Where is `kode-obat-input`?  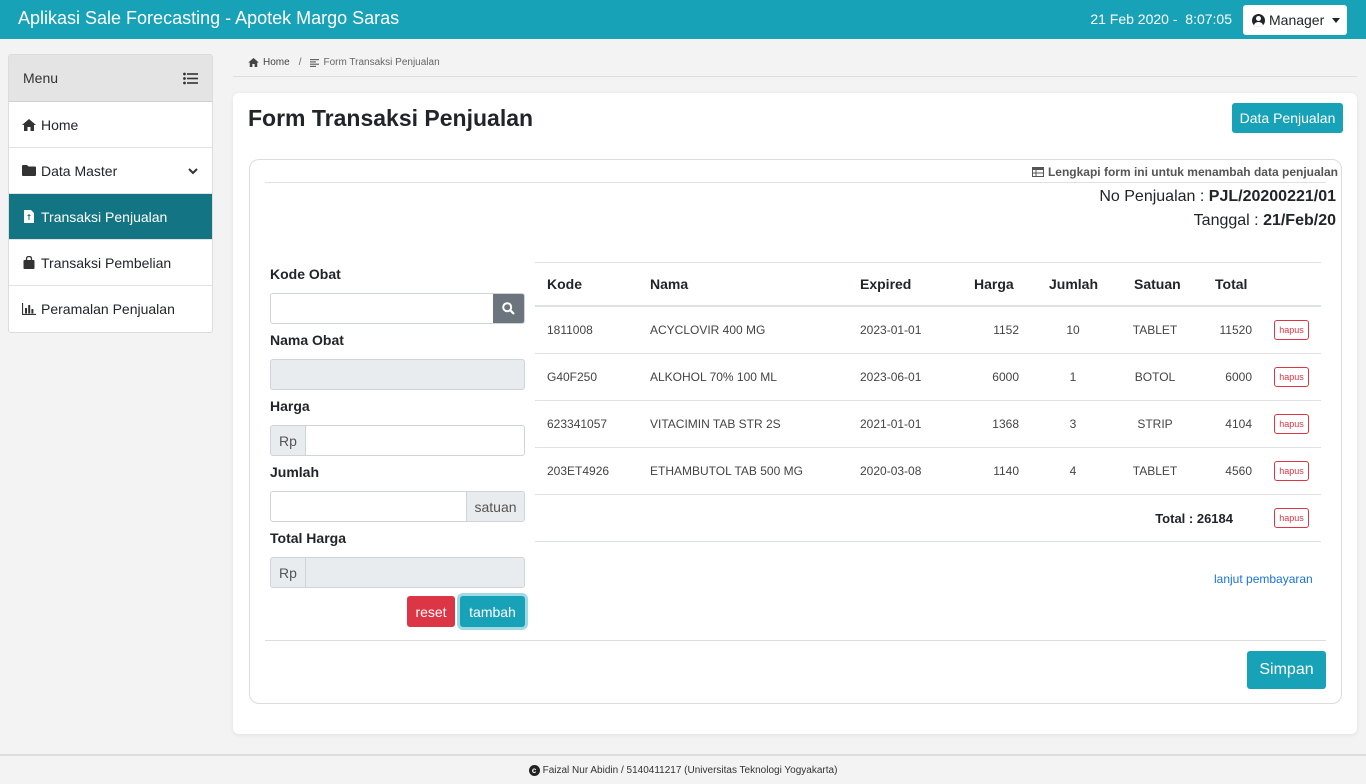
kode-obat-input is located at coordinates (382, 308).